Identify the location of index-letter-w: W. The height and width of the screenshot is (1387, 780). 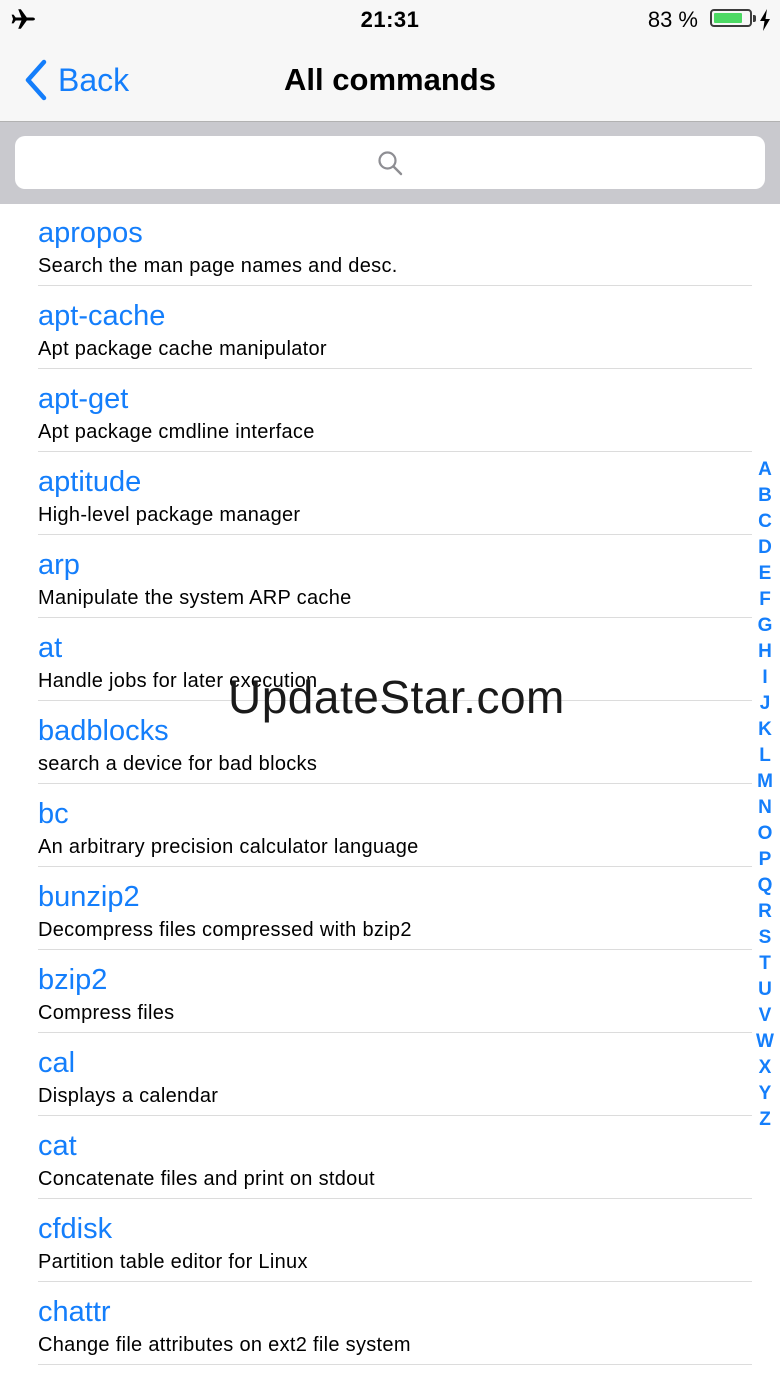
(765, 1042).